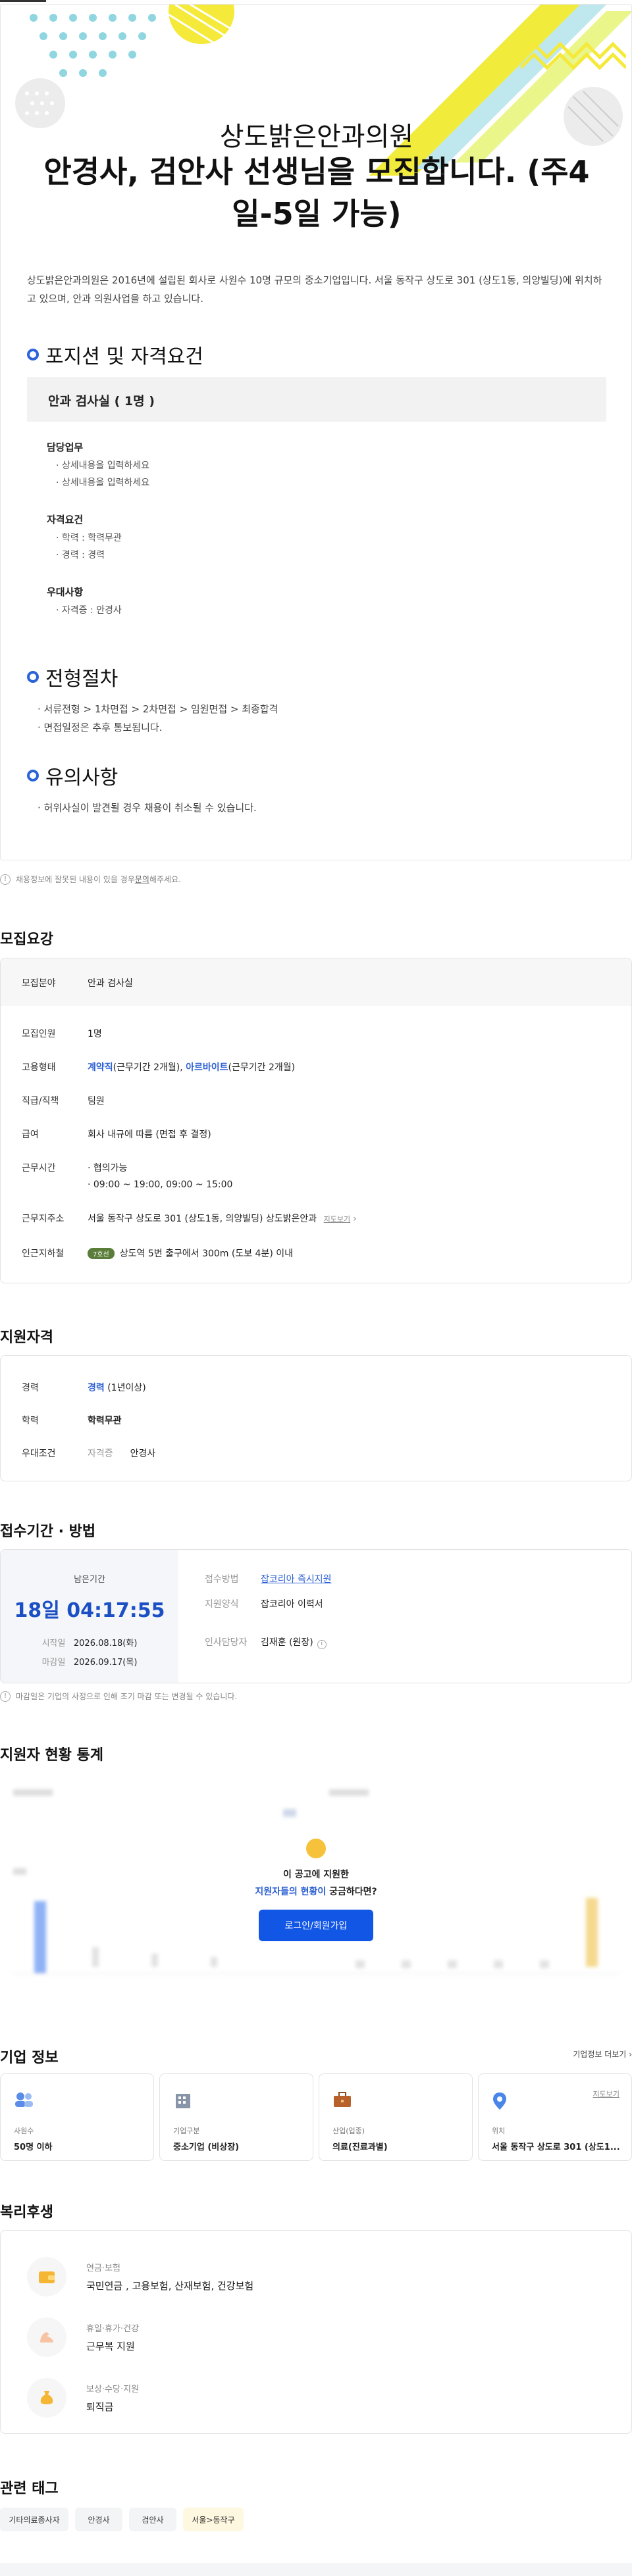 This screenshot has width=632, height=2576. Describe the element at coordinates (147, 808) in the screenshot. I see `notes-line: · 허위사실이 발견될 경우 채용이 취소될 수 있습니다.` at that location.